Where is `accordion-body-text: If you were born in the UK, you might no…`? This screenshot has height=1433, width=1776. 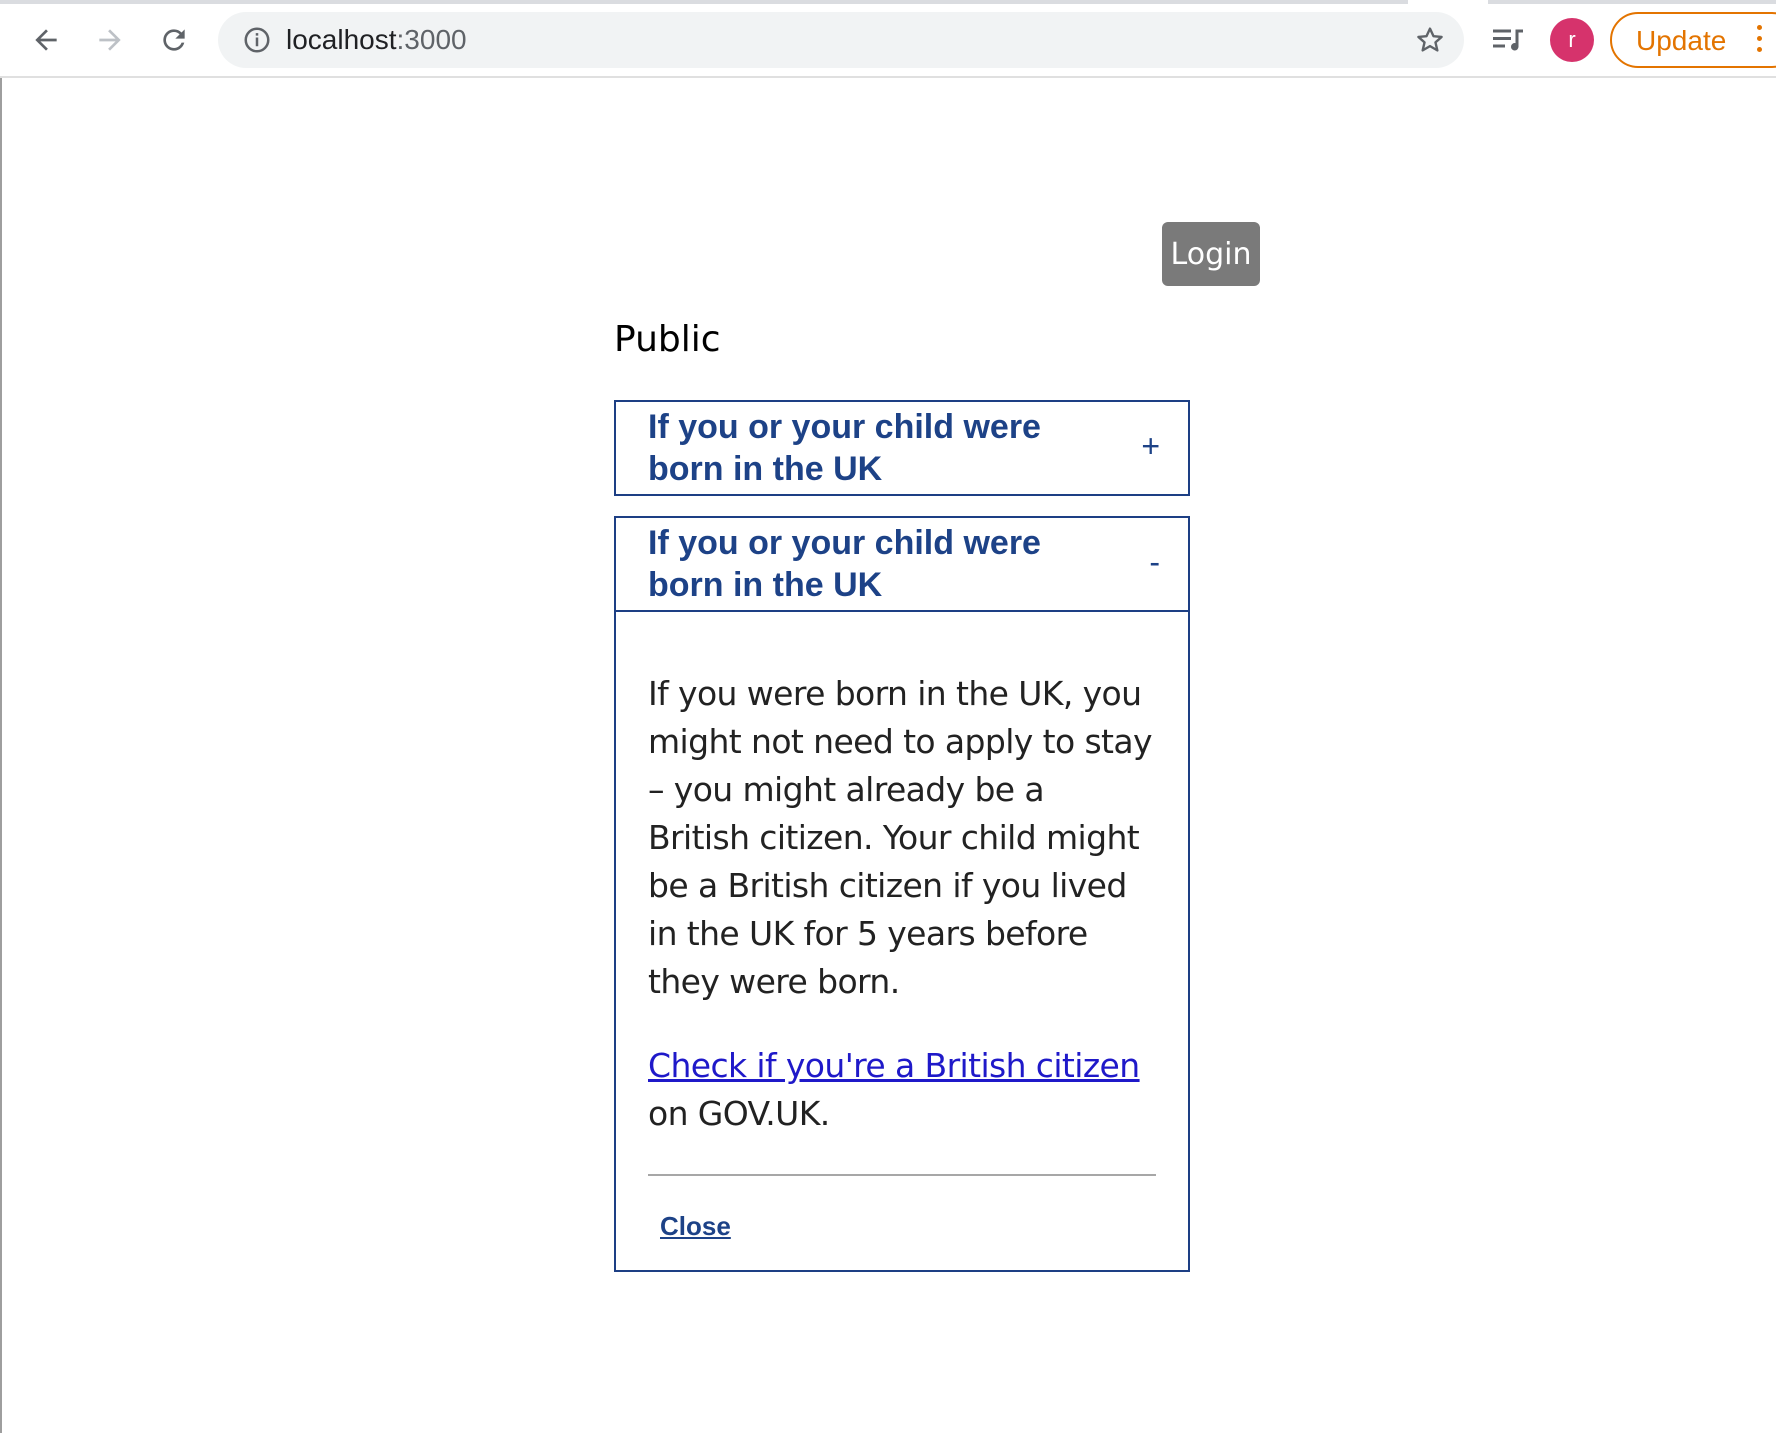
accordion-body-text: If you were born in the UK, you might no… is located at coordinates (900, 837).